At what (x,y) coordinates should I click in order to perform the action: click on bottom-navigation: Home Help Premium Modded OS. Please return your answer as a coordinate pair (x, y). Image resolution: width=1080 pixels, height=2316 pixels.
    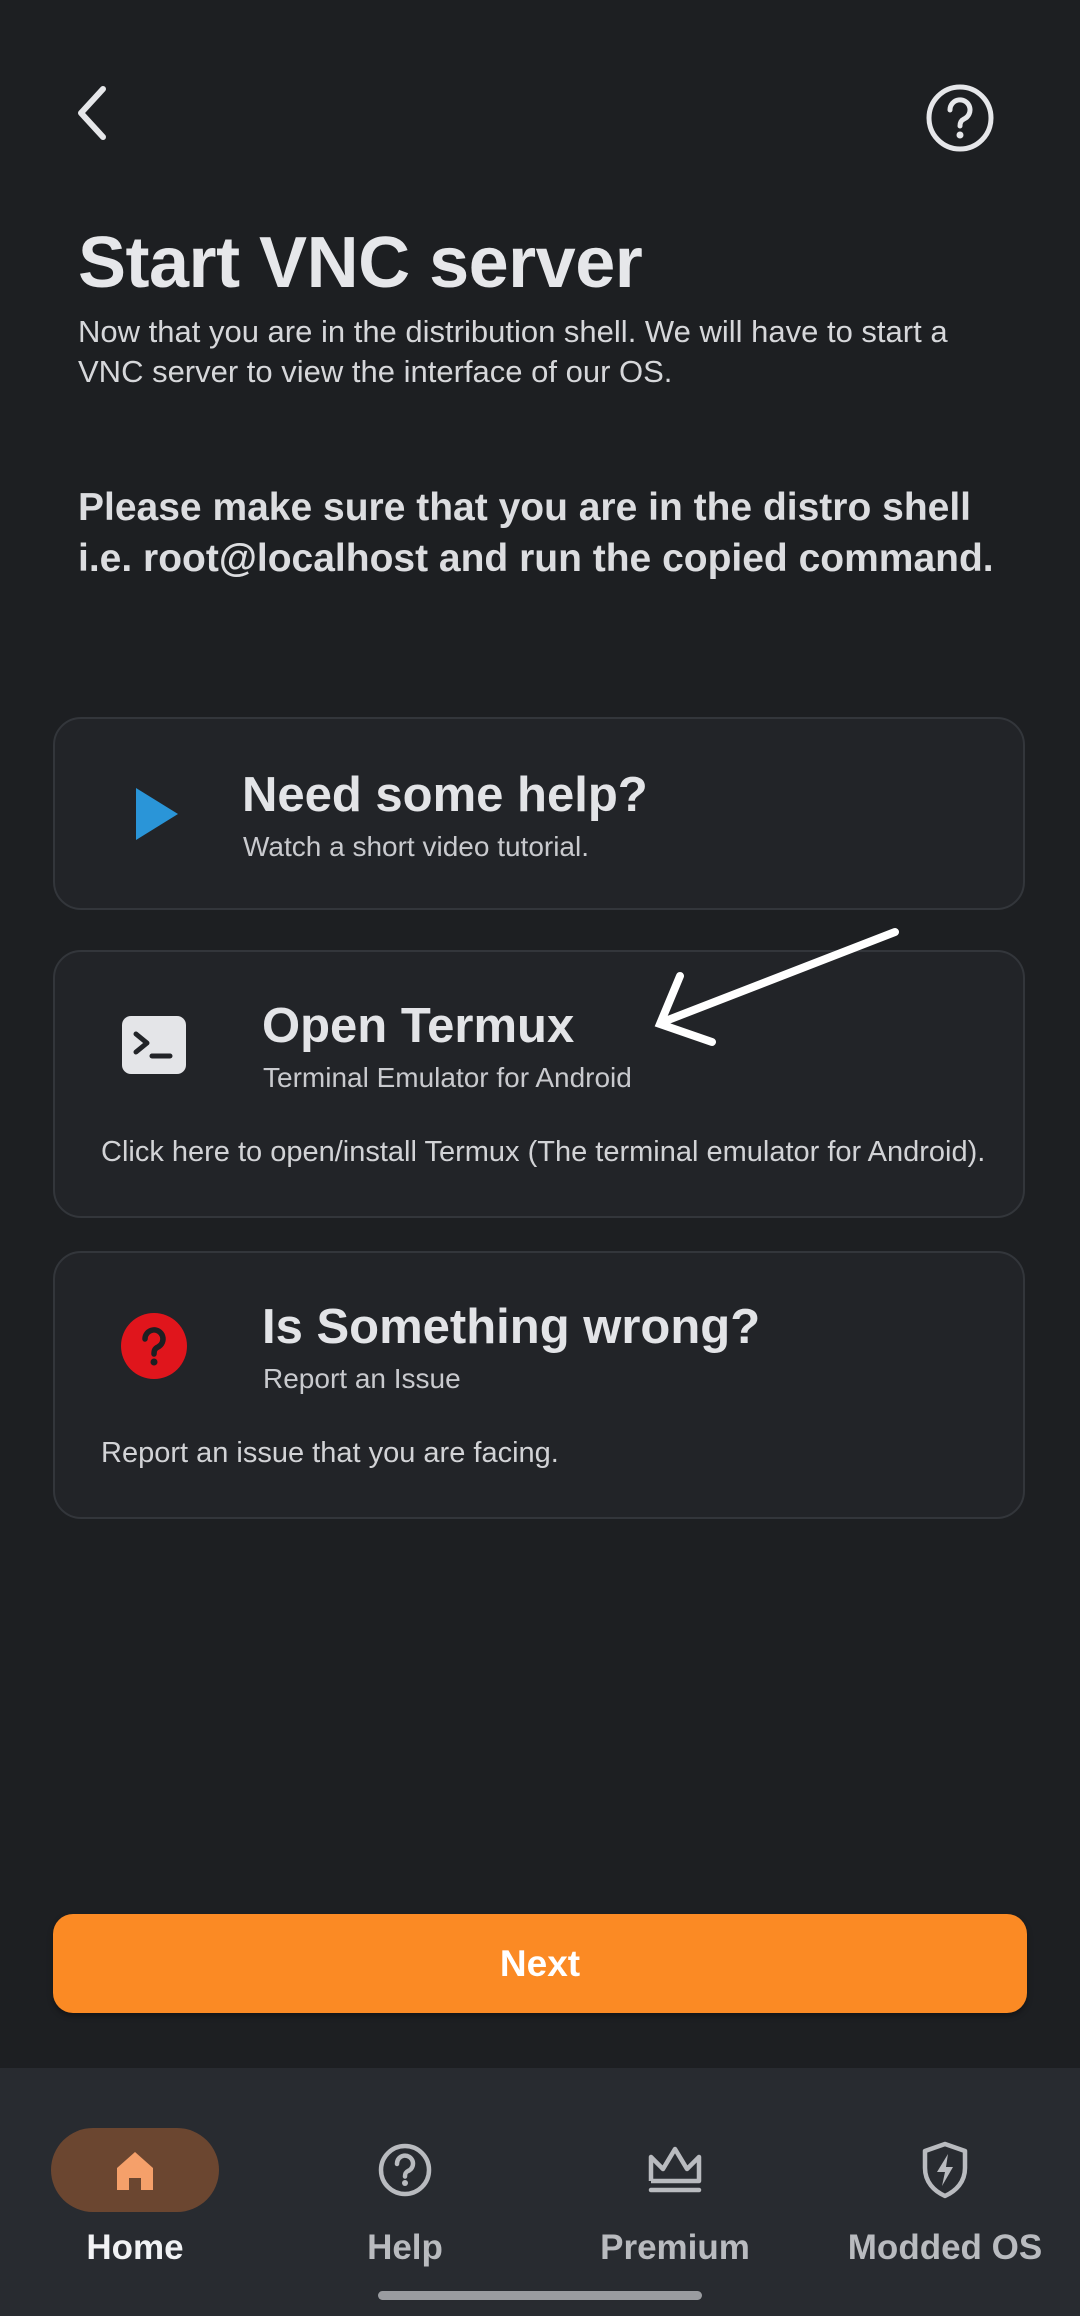
    Looking at the image, I should click on (540, 2192).